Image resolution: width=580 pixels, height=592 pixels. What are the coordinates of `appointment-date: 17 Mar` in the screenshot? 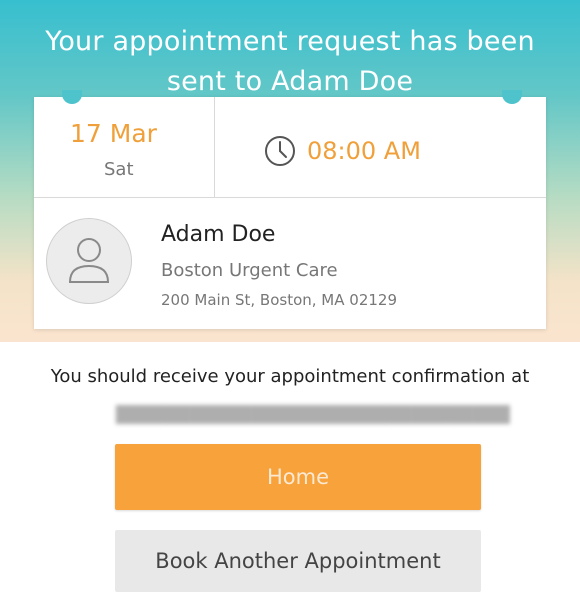 It's located at (113, 133).